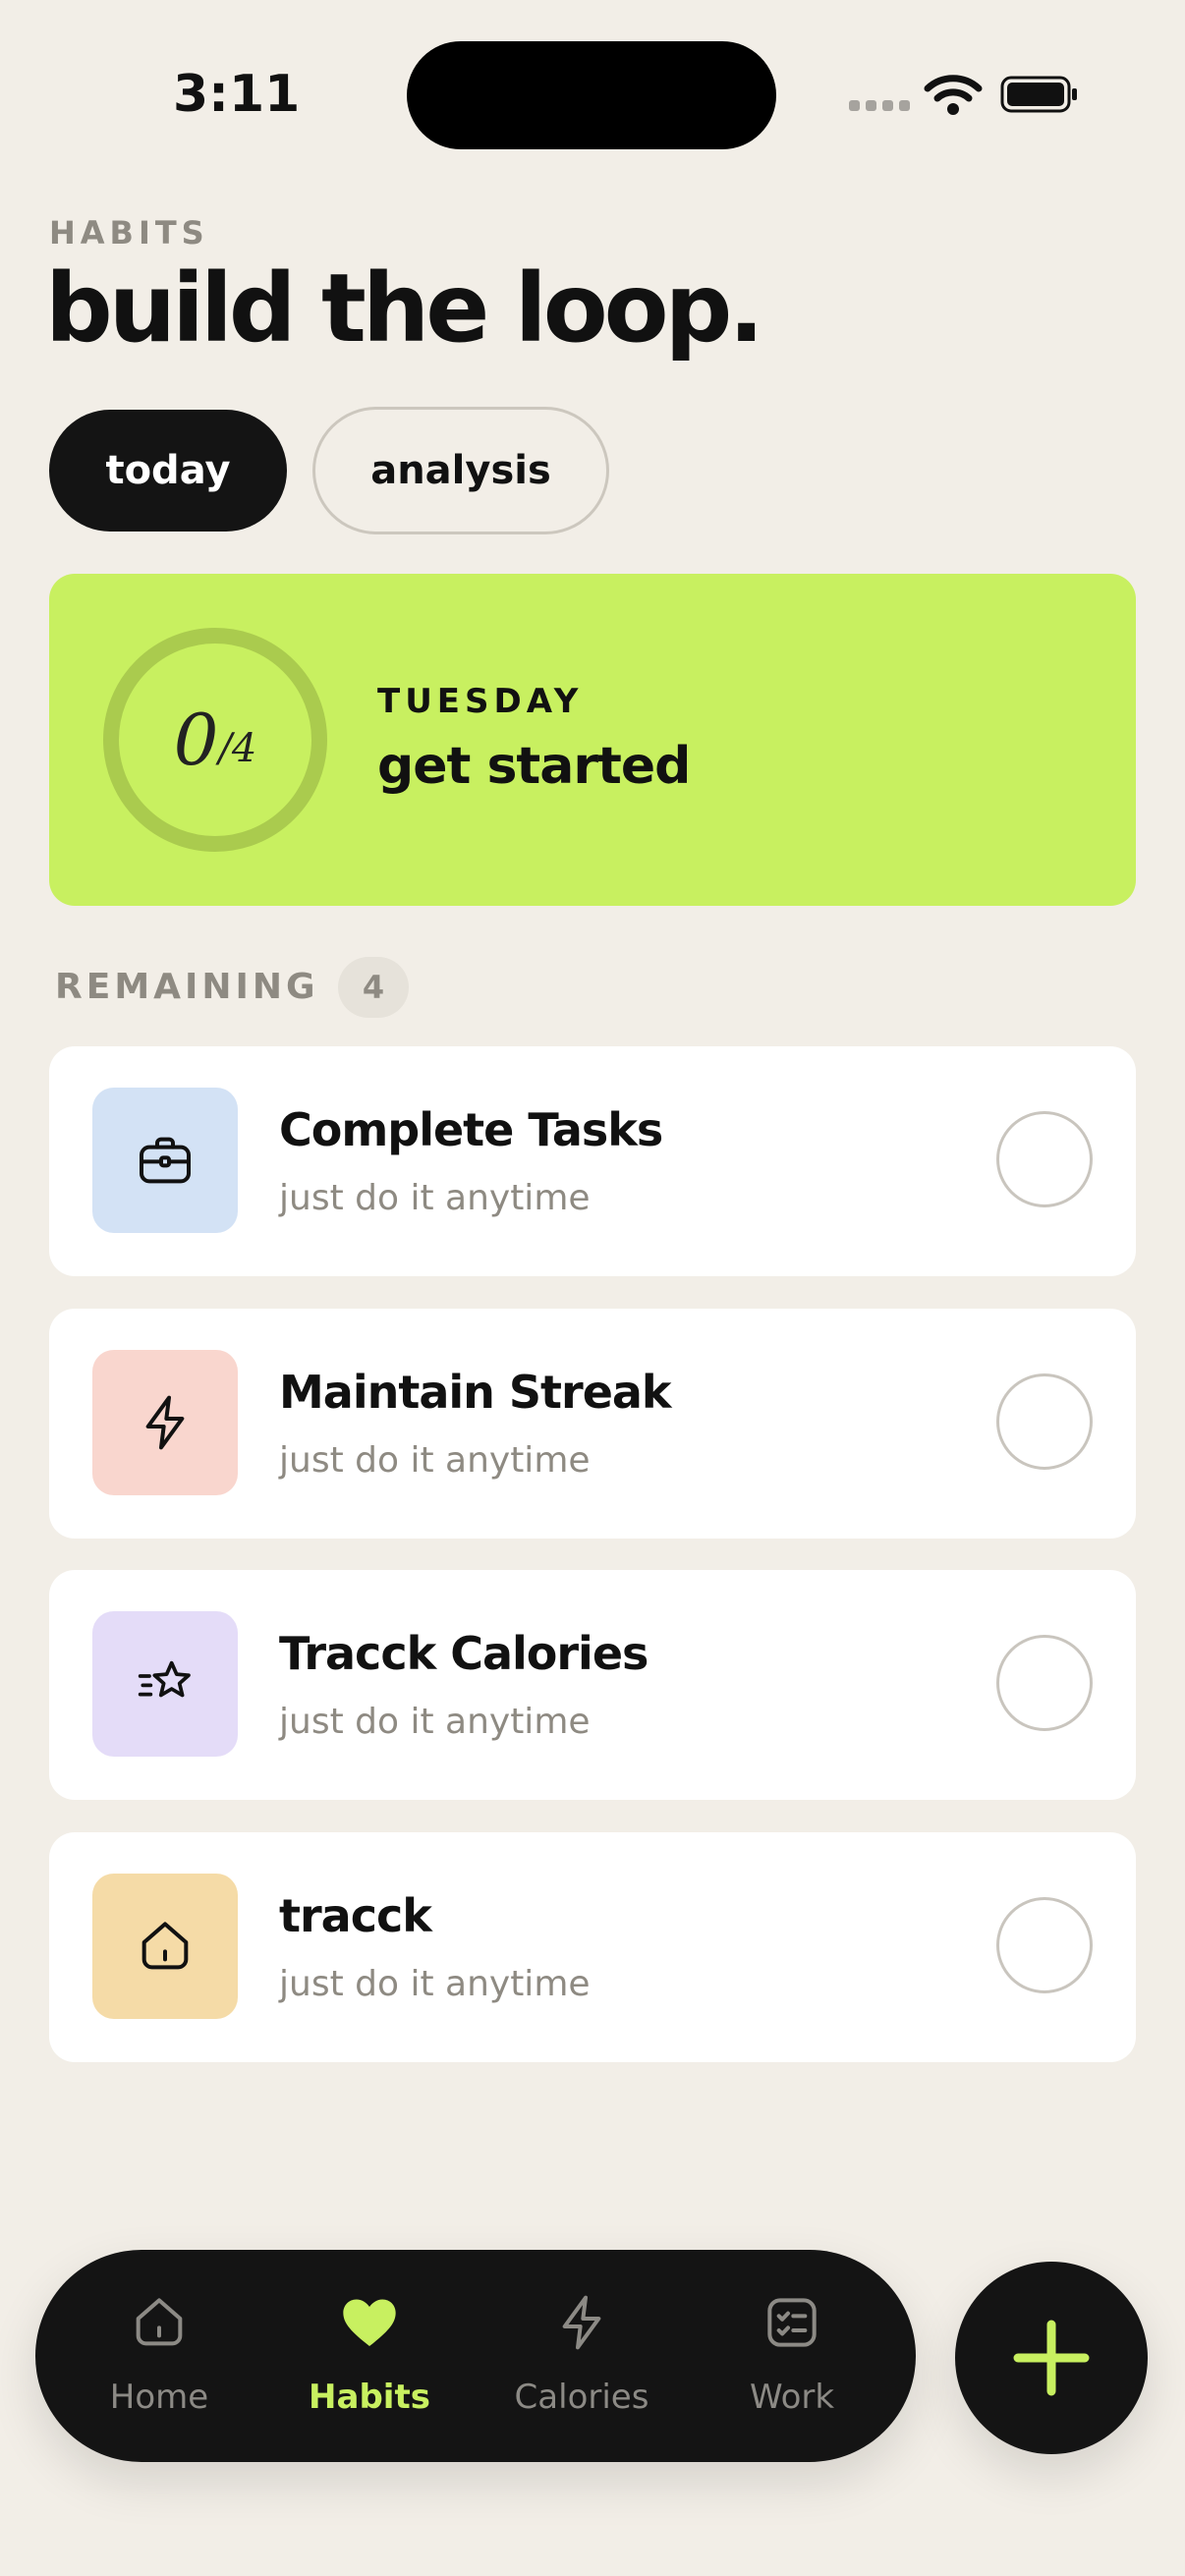  Describe the element at coordinates (592, 95) in the screenshot. I see `dynamic-island` at that location.